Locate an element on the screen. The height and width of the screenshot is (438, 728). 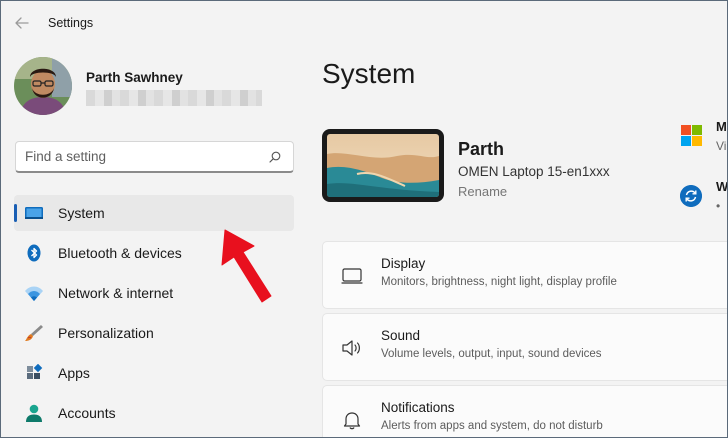
nav-label: Bluetooth & devices is located at coordinates (120, 253).